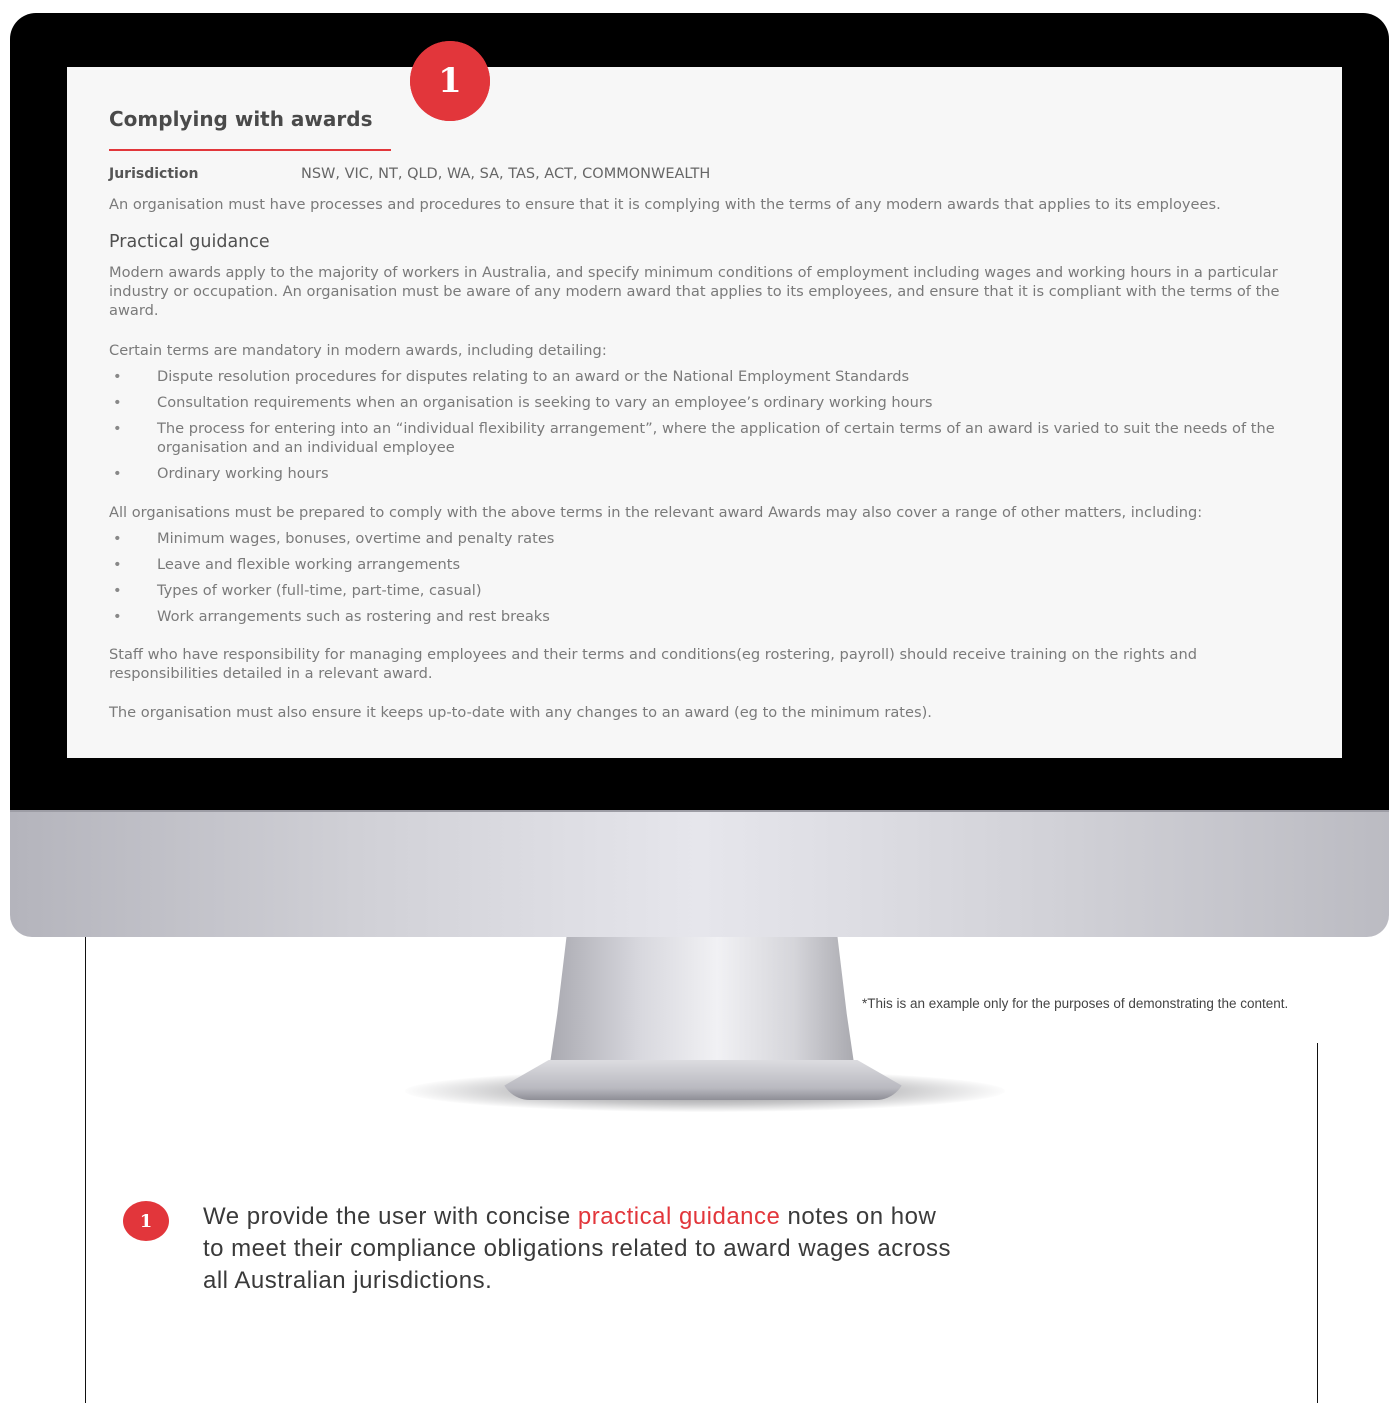  Describe the element at coordinates (189, 242) in the screenshot. I see `practical-guidance-heading: Practical guidance` at that location.